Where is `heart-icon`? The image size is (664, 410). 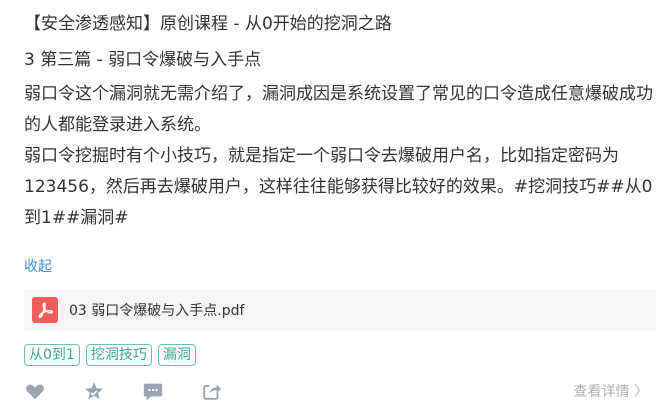
heart-icon is located at coordinates (35, 391).